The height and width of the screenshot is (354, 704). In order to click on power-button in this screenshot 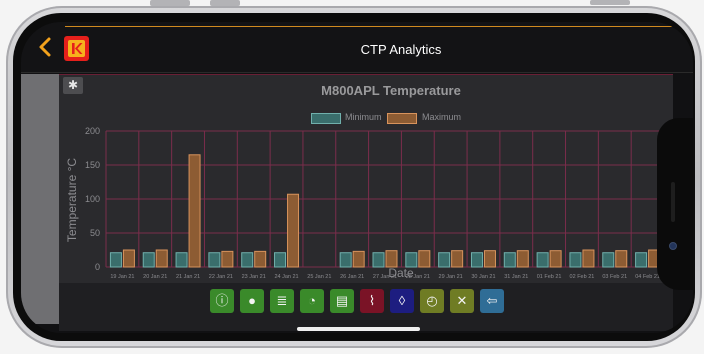, I will do `click(610, 2)`.